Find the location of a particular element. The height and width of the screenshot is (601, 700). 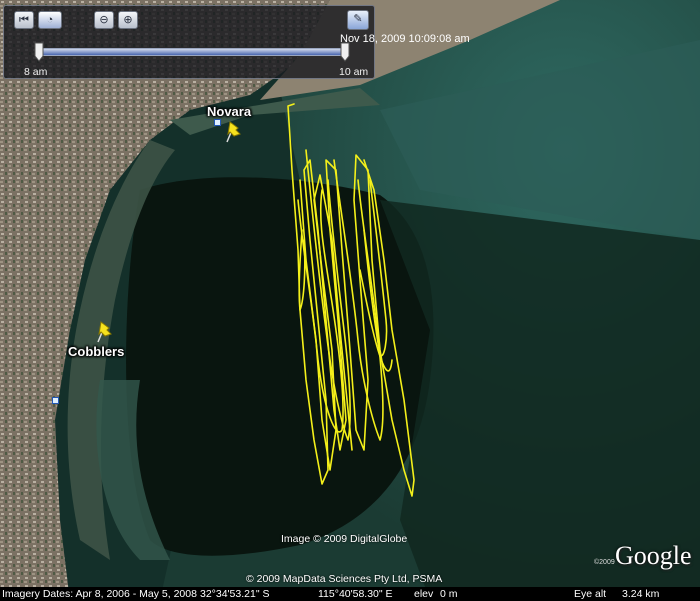

gps-track is located at coordinates (351, 300).